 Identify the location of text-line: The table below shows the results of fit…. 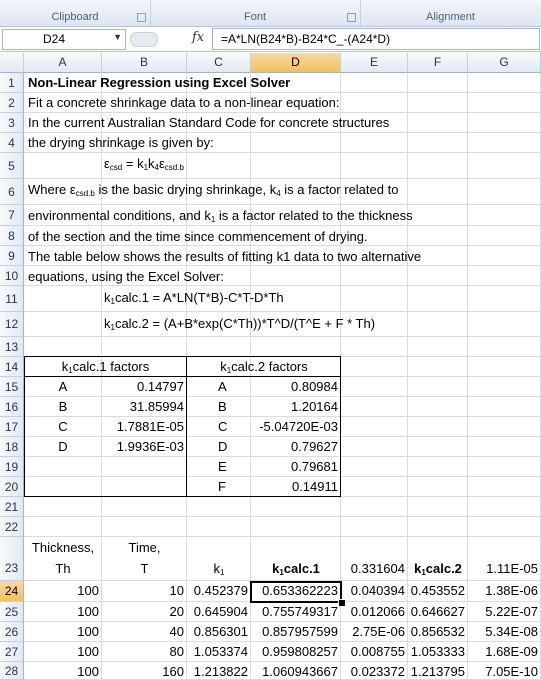
(225, 256).